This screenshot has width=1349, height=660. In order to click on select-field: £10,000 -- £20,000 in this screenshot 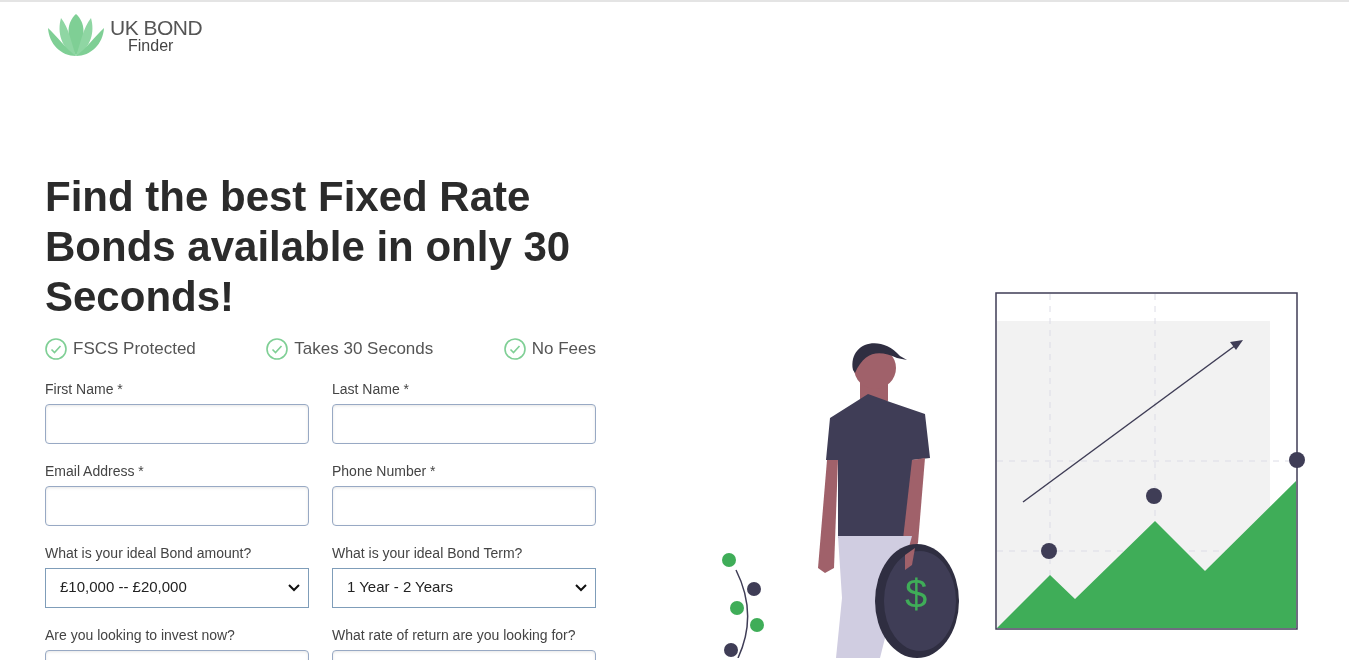, I will do `click(177, 587)`.